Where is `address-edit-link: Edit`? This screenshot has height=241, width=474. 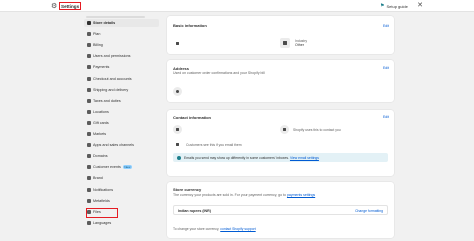
address-edit-link: Edit is located at coordinates (386, 68).